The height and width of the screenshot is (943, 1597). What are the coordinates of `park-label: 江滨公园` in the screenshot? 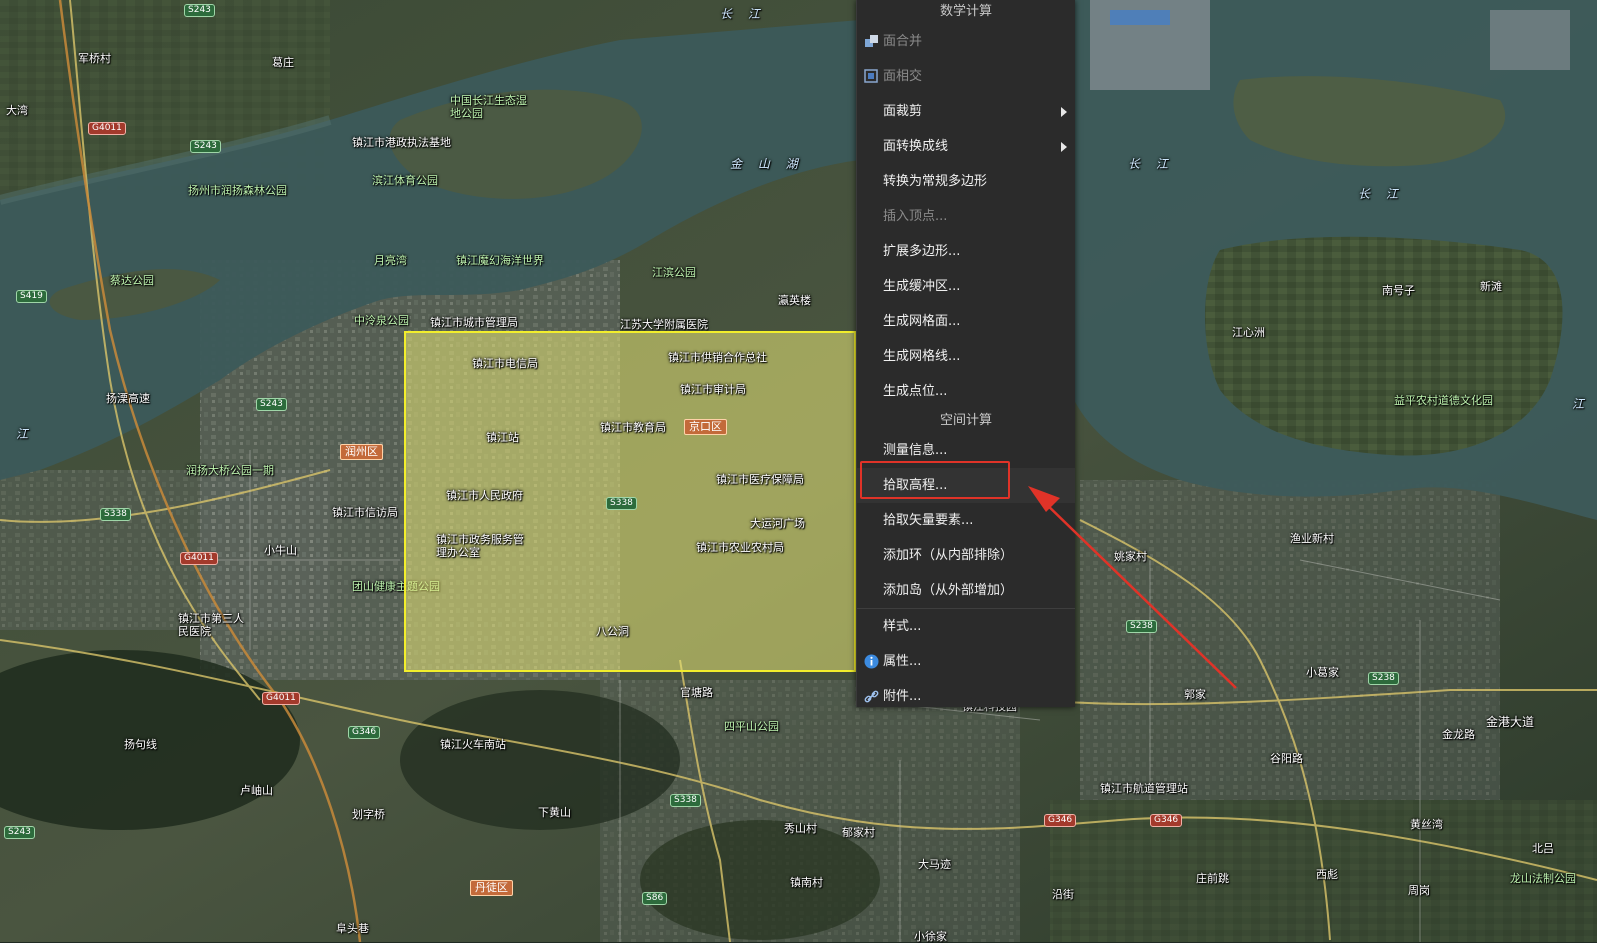 It's located at (674, 272).